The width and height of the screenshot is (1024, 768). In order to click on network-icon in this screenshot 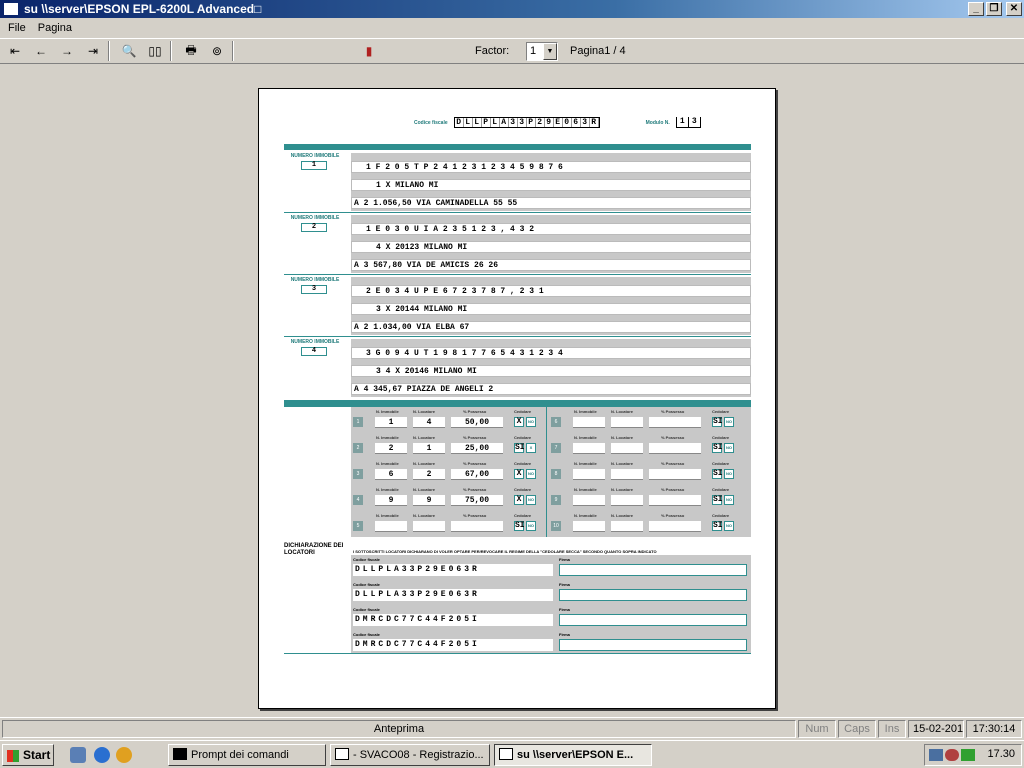, I will do `click(936, 755)`.